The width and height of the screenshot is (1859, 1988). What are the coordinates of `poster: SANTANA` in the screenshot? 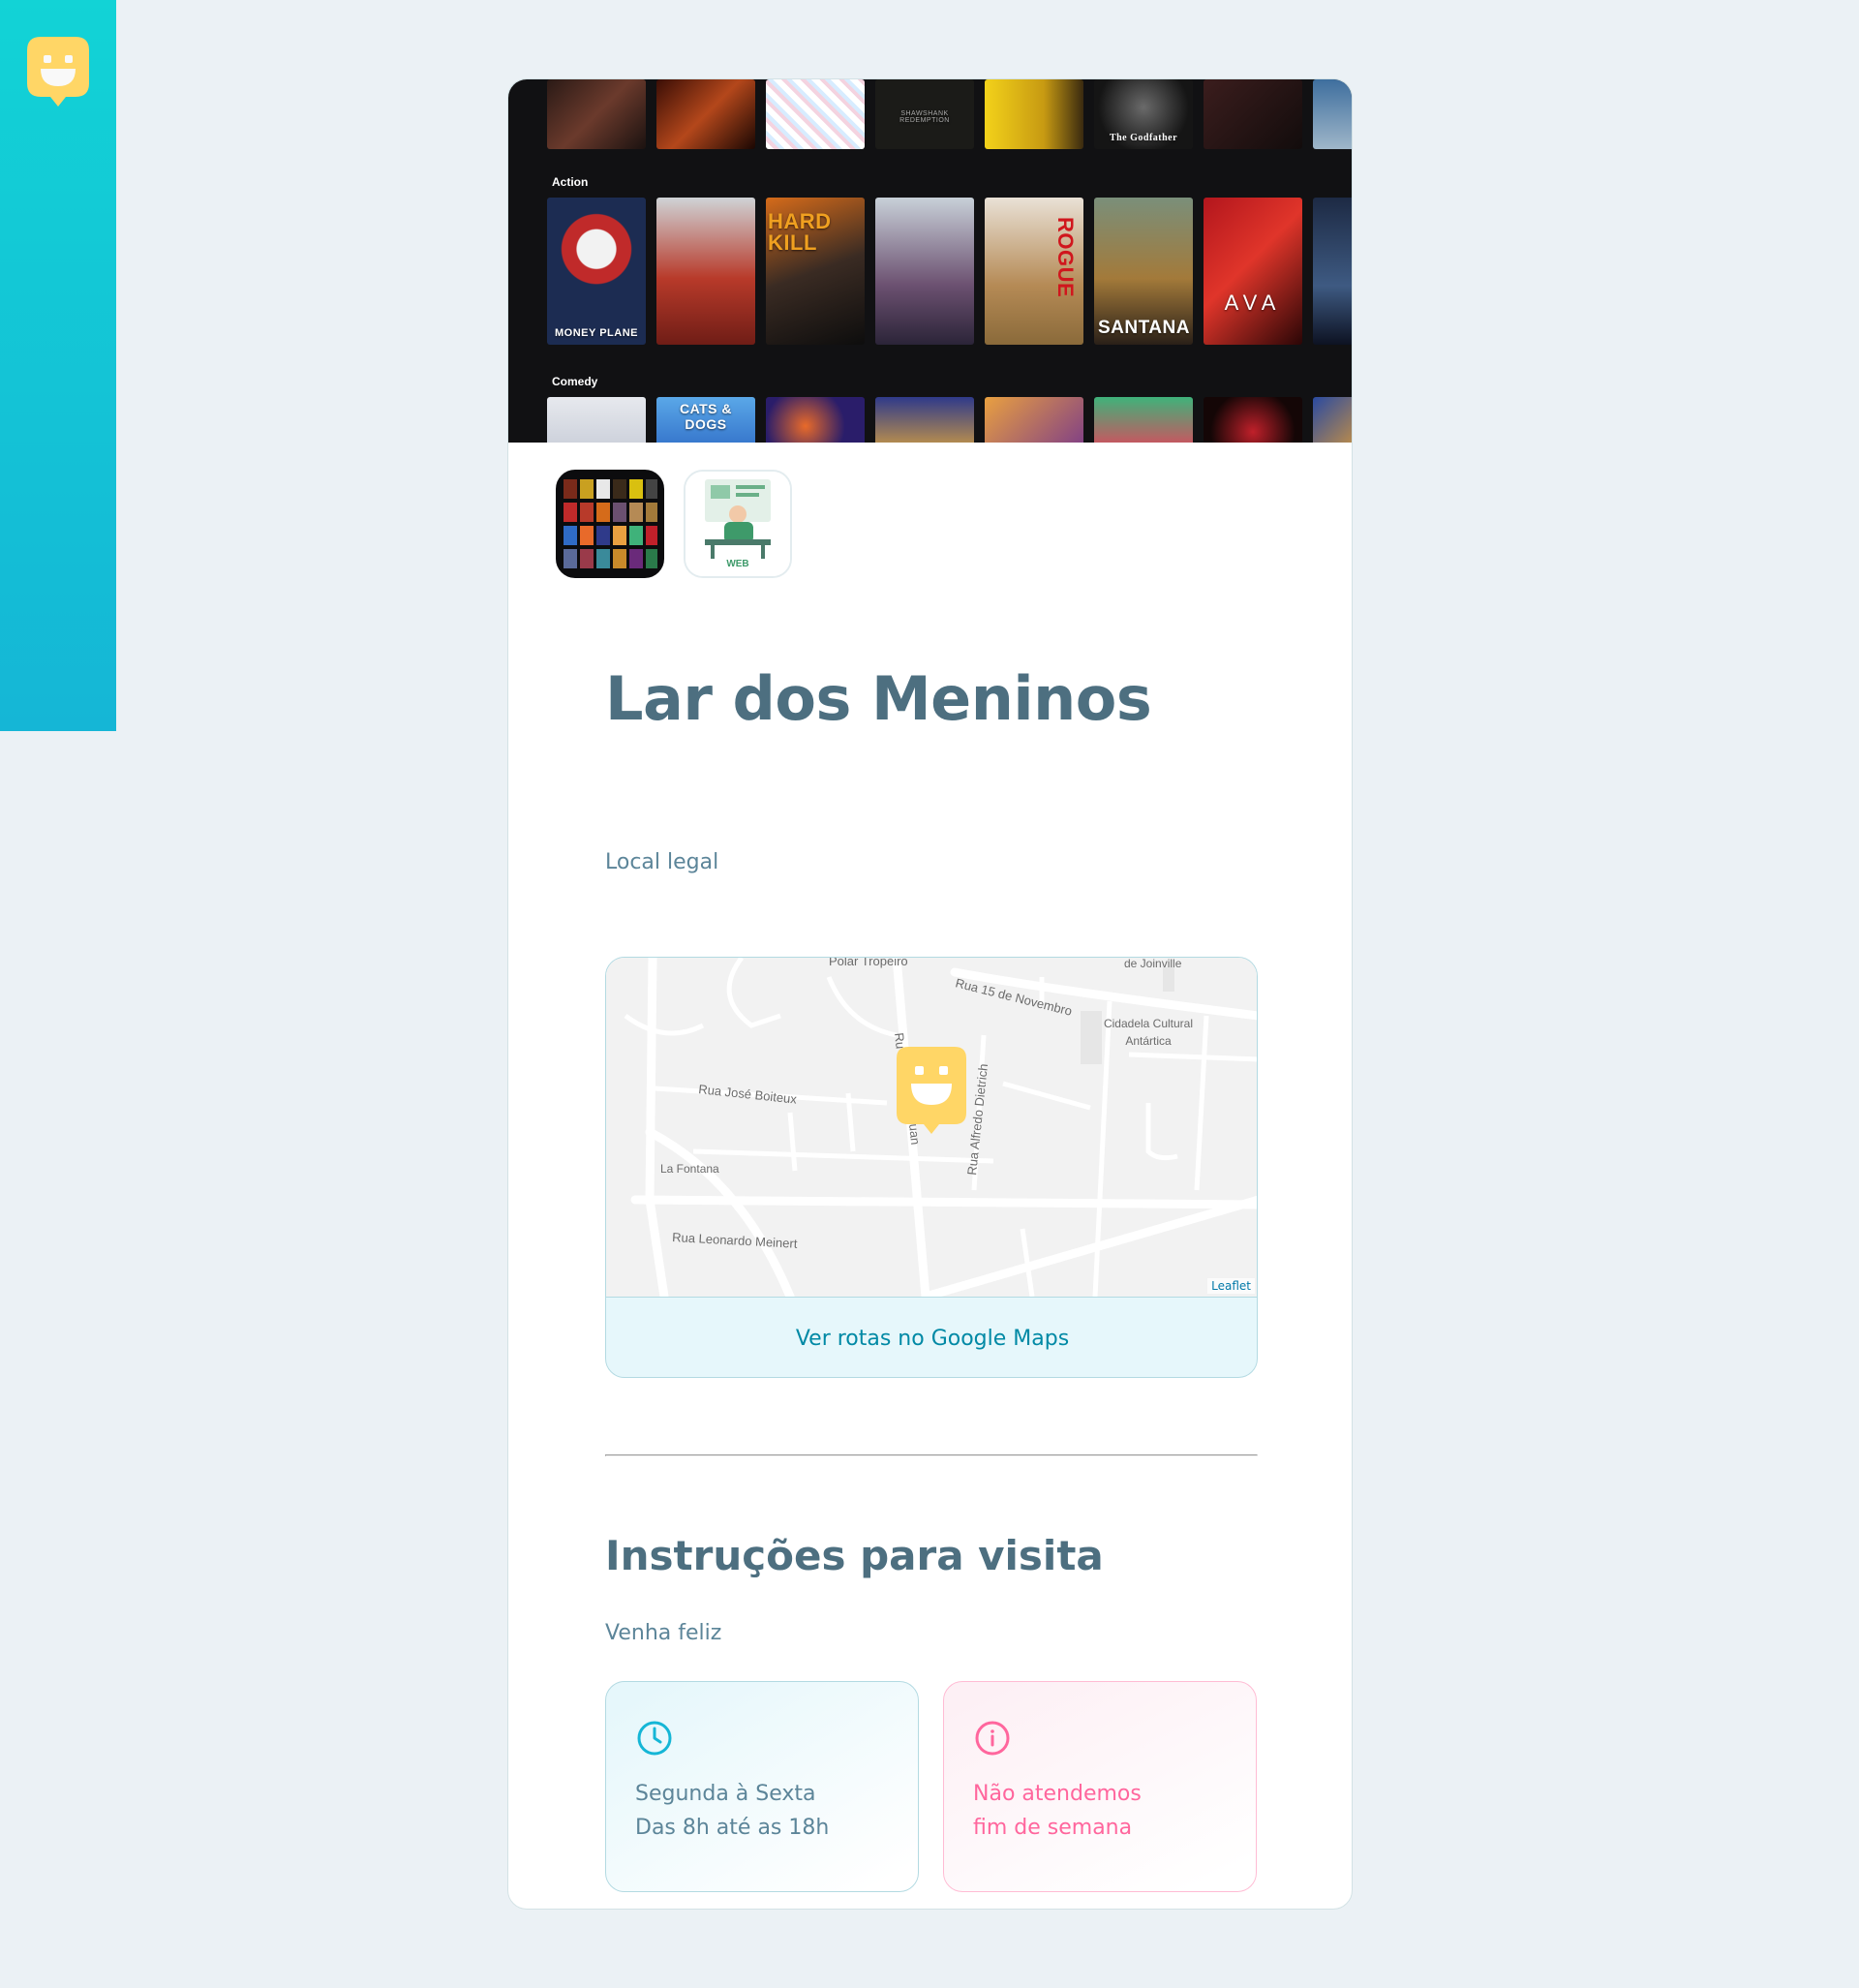 It's located at (1143, 271).